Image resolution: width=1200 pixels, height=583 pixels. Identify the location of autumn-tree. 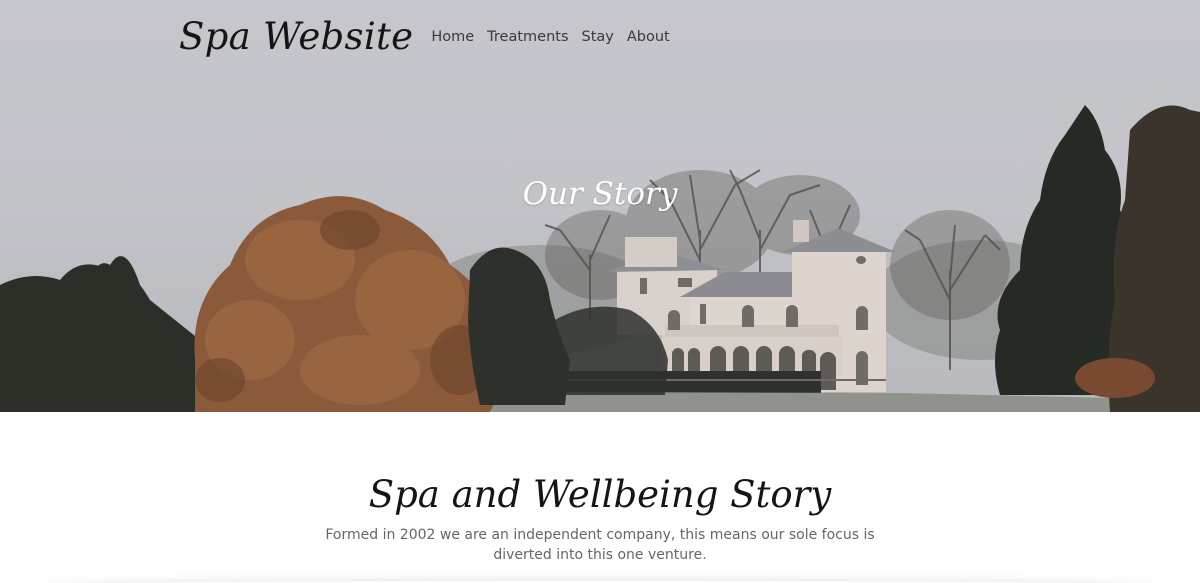
(347, 304).